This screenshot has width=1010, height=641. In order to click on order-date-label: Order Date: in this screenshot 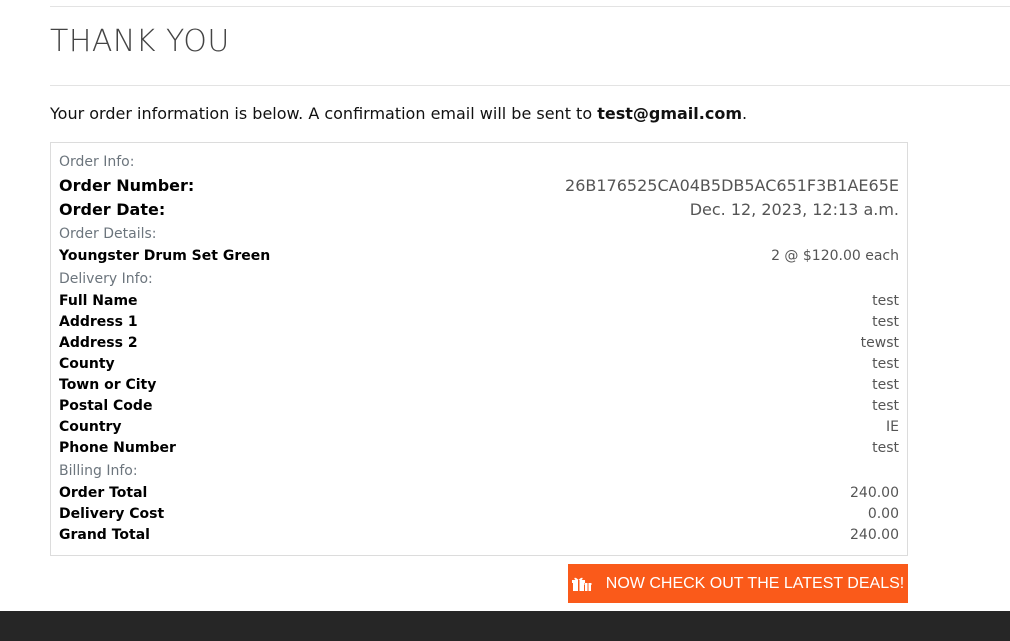, I will do `click(112, 209)`.